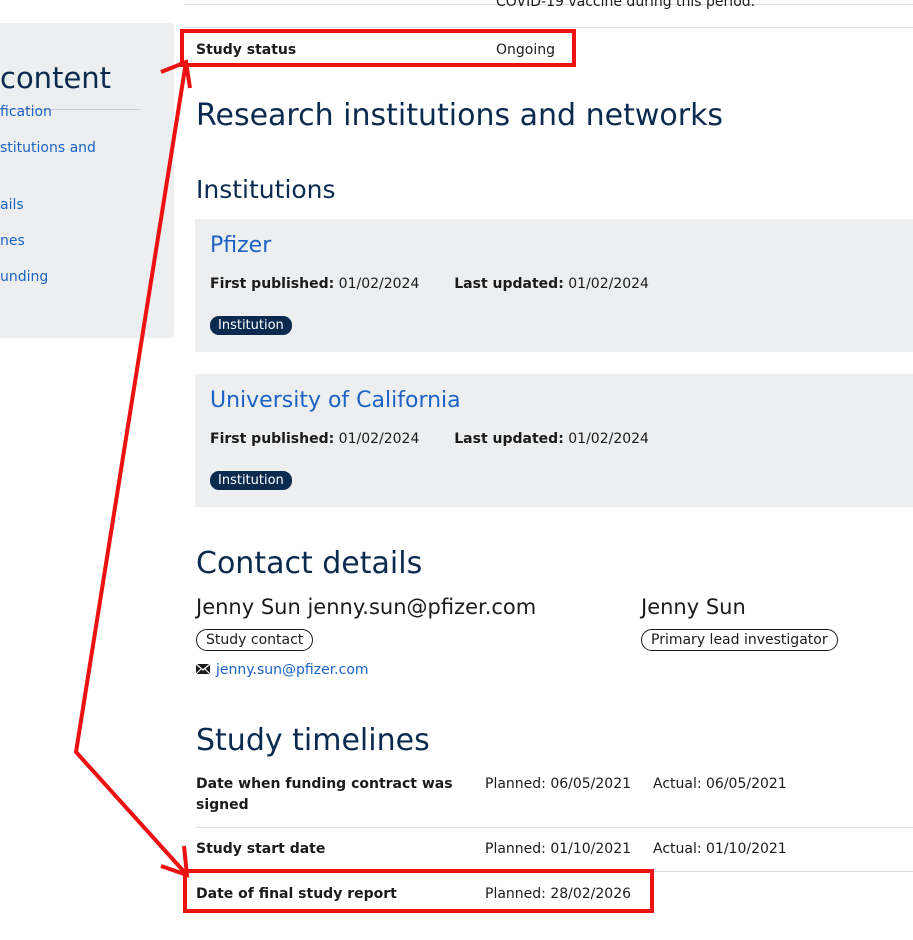 The image size is (913, 940). Describe the element at coordinates (525, 50) in the screenshot. I see `study-status-value: Ongoing` at that location.